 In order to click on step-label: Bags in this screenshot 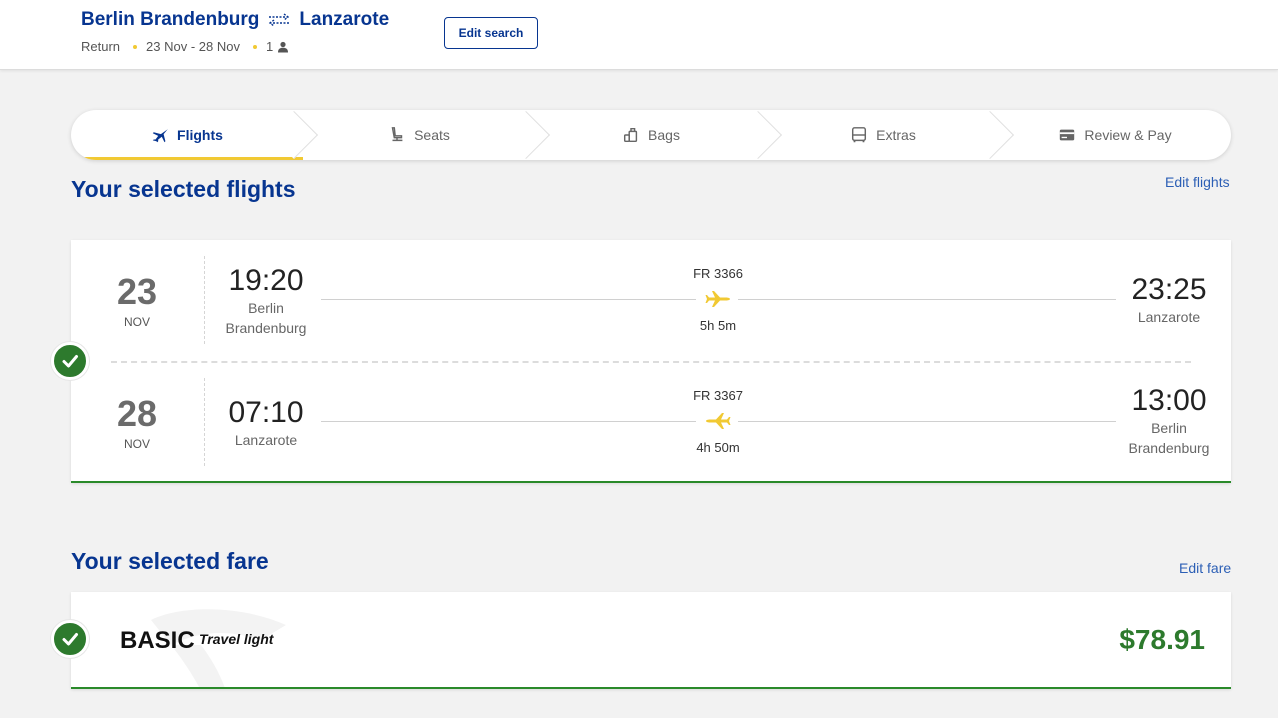, I will do `click(664, 135)`.